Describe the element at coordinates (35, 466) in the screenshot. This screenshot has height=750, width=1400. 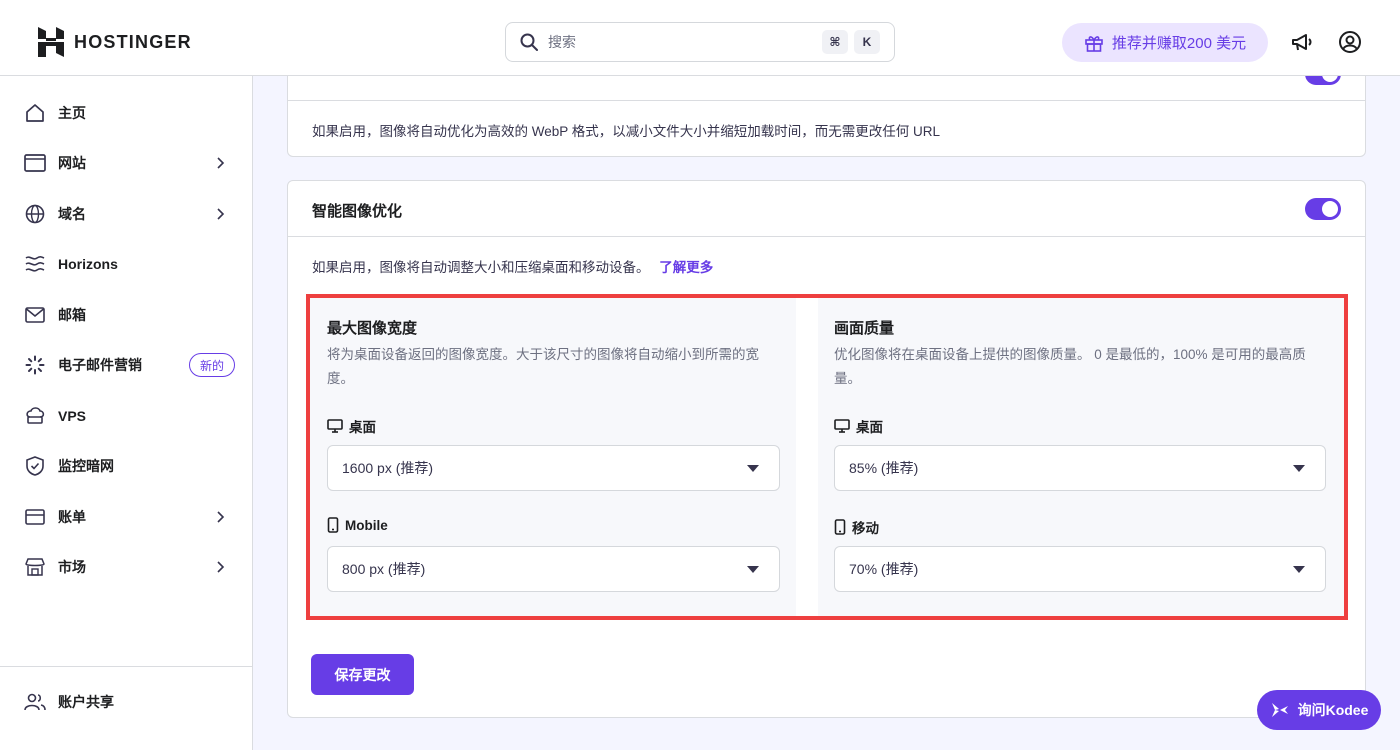
I see `shield-icon` at that location.